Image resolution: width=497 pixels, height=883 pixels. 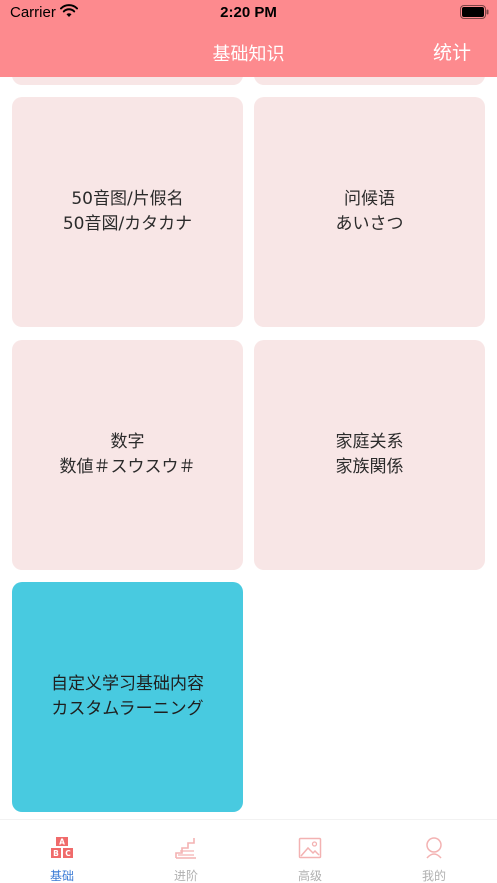 What do you see at coordinates (310, 848) in the screenshot?
I see `image-icon` at bounding box center [310, 848].